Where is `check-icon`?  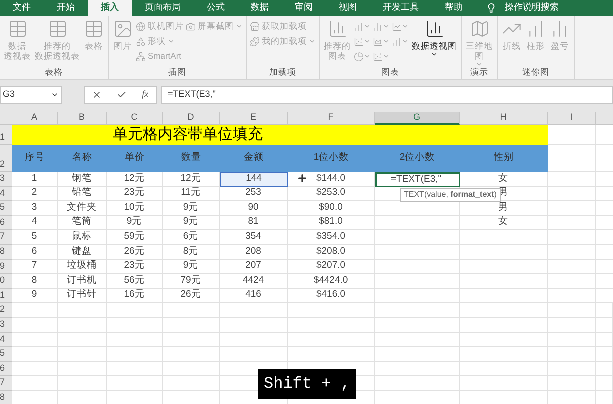
check-icon is located at coordinates (122, 95).